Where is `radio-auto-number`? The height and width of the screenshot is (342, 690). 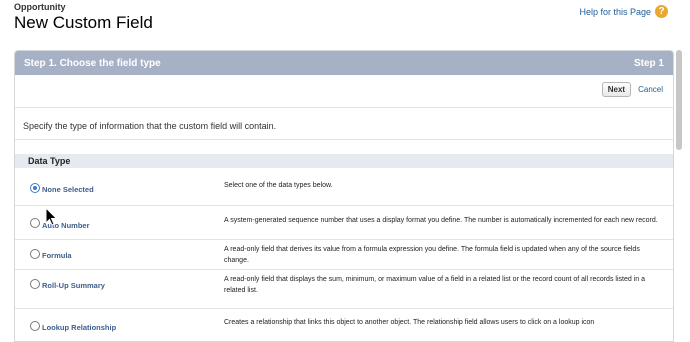 radio-auto-number is located at coordinates (35, 223).